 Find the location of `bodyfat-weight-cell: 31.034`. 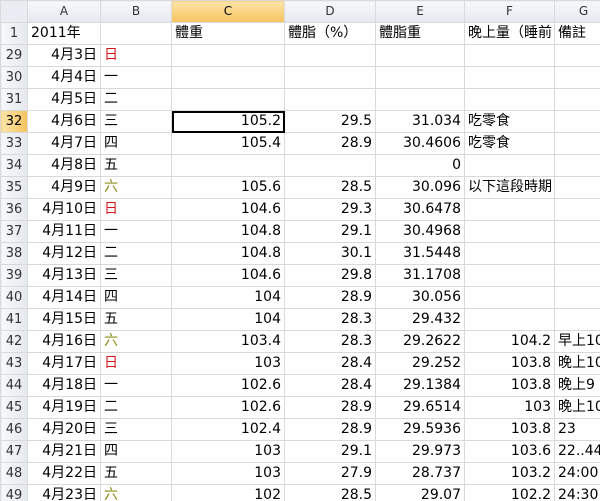

bodyfat-weight-cell: 31.034 is located at coordinates (420, 121).